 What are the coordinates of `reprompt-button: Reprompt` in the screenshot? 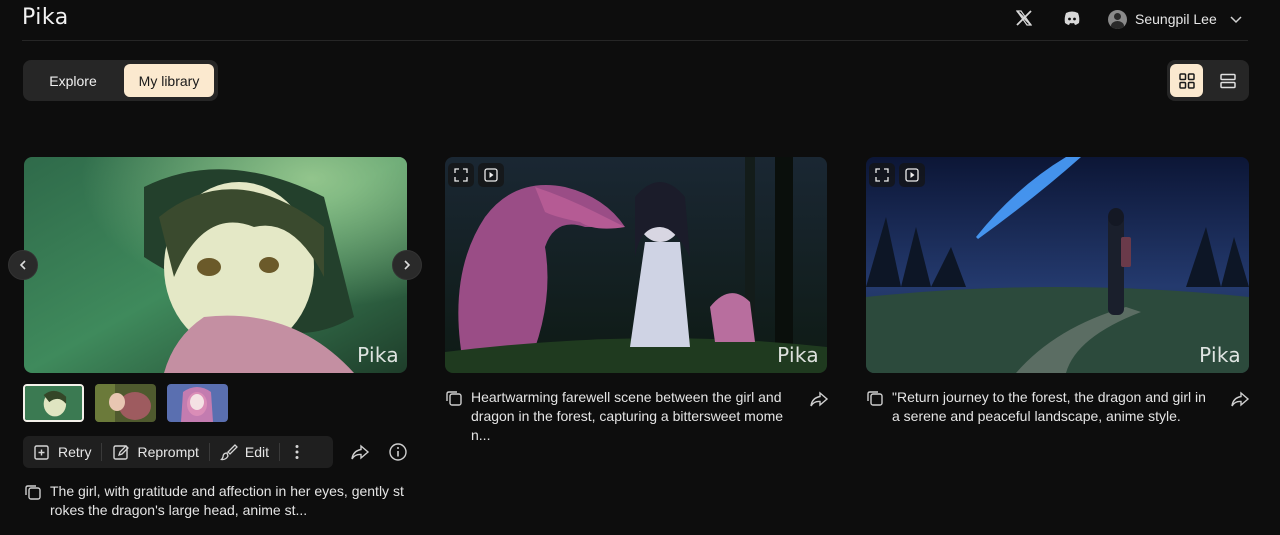 It's located at (155, 452).